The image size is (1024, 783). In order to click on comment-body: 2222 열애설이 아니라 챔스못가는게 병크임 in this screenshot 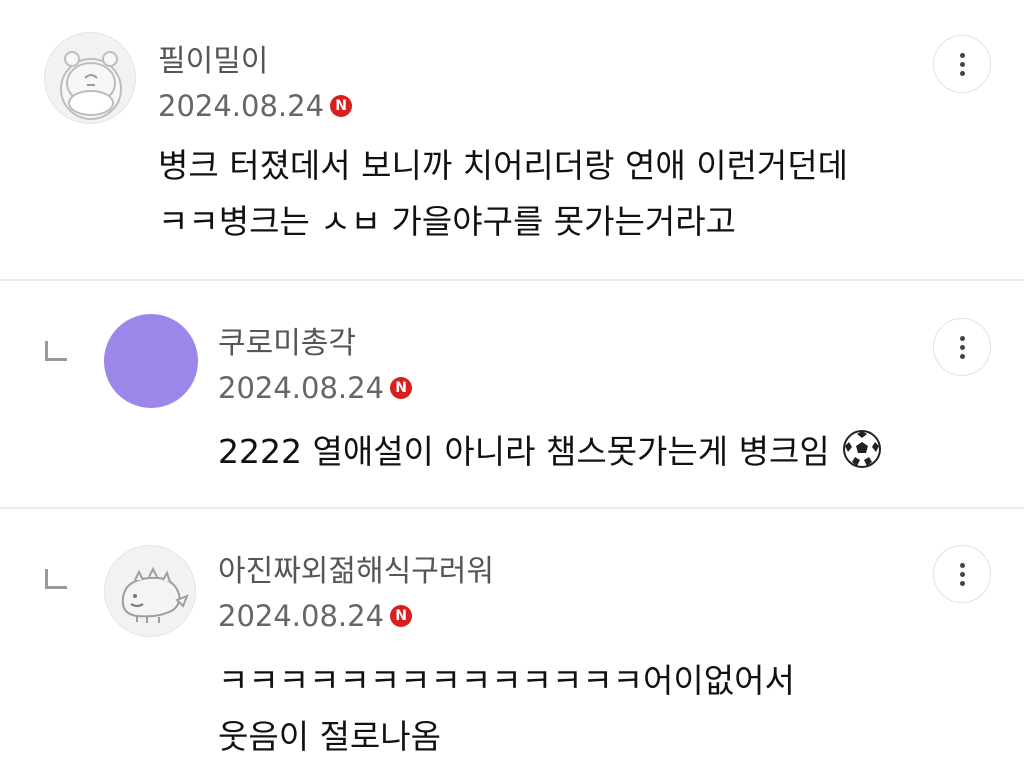, I will do `click(550, 452)`.